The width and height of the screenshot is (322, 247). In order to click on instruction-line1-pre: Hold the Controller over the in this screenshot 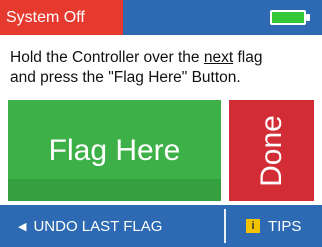, I will do `click(107, 57)`.